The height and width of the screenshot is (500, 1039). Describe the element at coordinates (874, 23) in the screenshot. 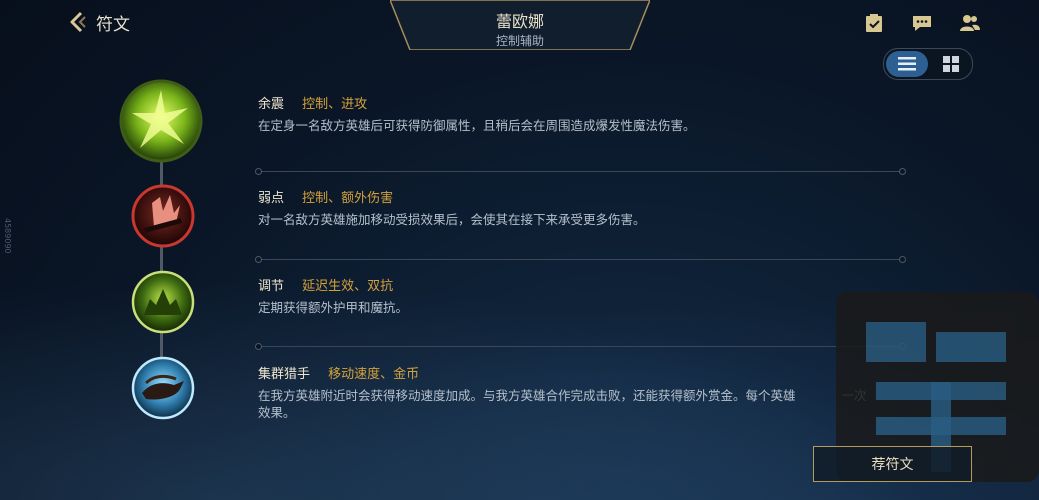

I see `checklist-icon` at that location.